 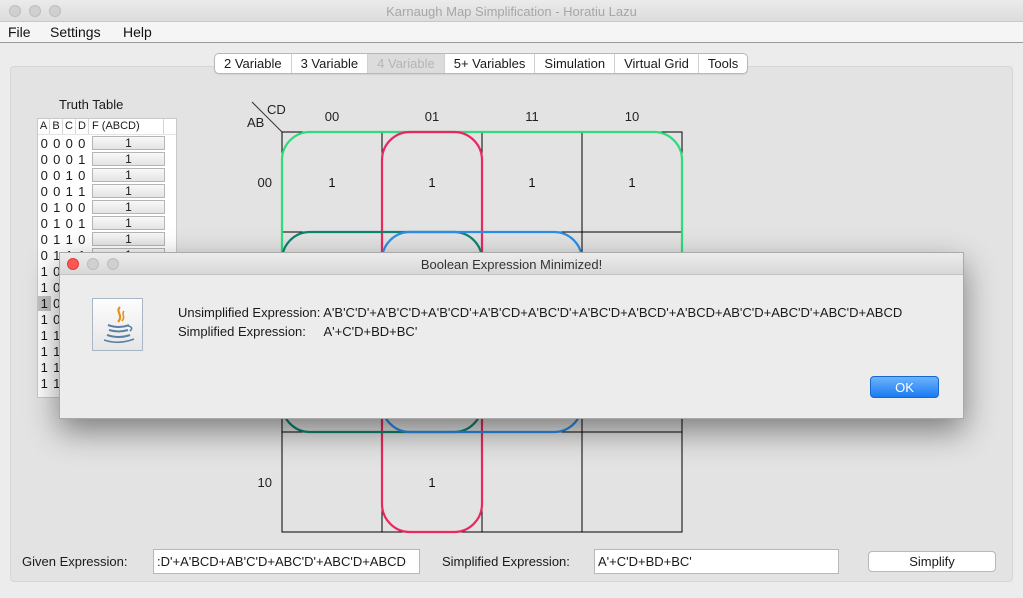 I want to click on simplify-button: Simplify, so click(x=932, y=561).